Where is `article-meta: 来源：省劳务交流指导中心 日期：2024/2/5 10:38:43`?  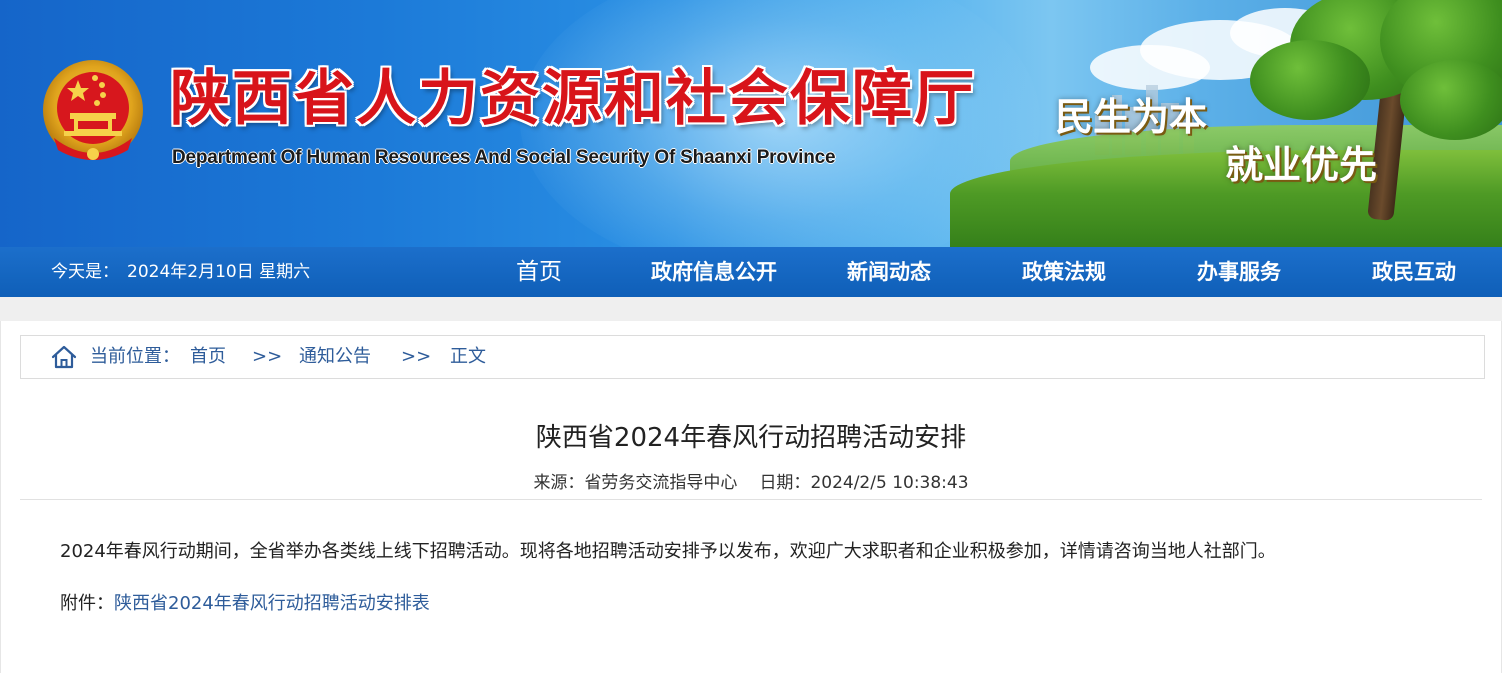 article-meta: 来源：省劳务交流指导中心 日期：2024/2/5 10:38:43 is located at coordinates (751, 483).